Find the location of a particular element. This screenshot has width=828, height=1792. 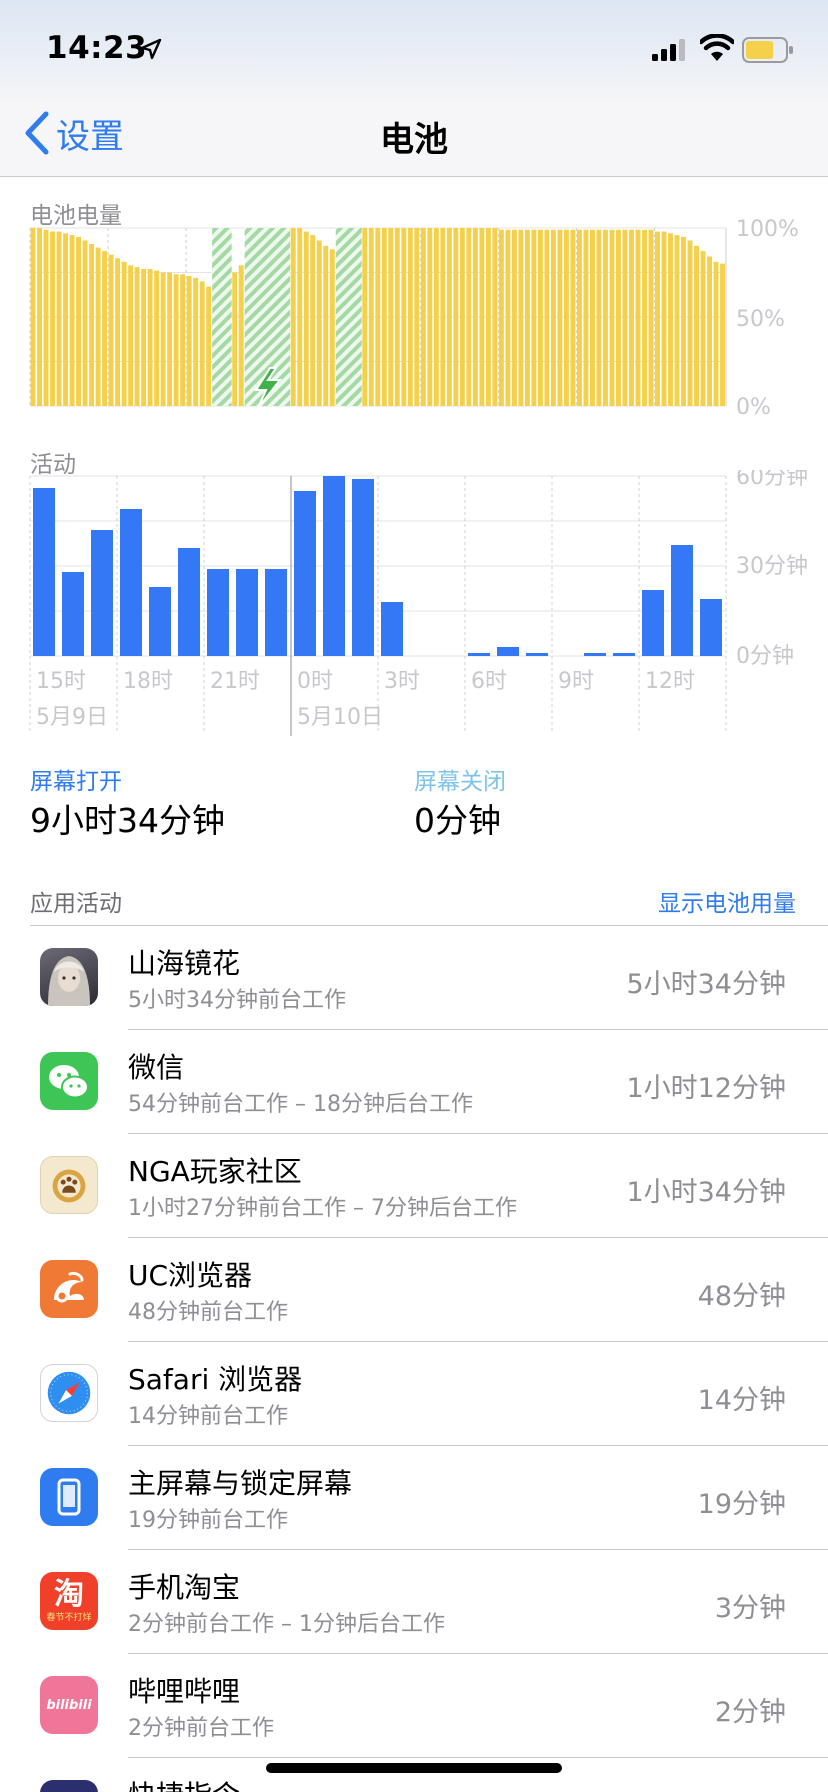

app-duration: 19分钟 is located at coordinates (741, 1504).